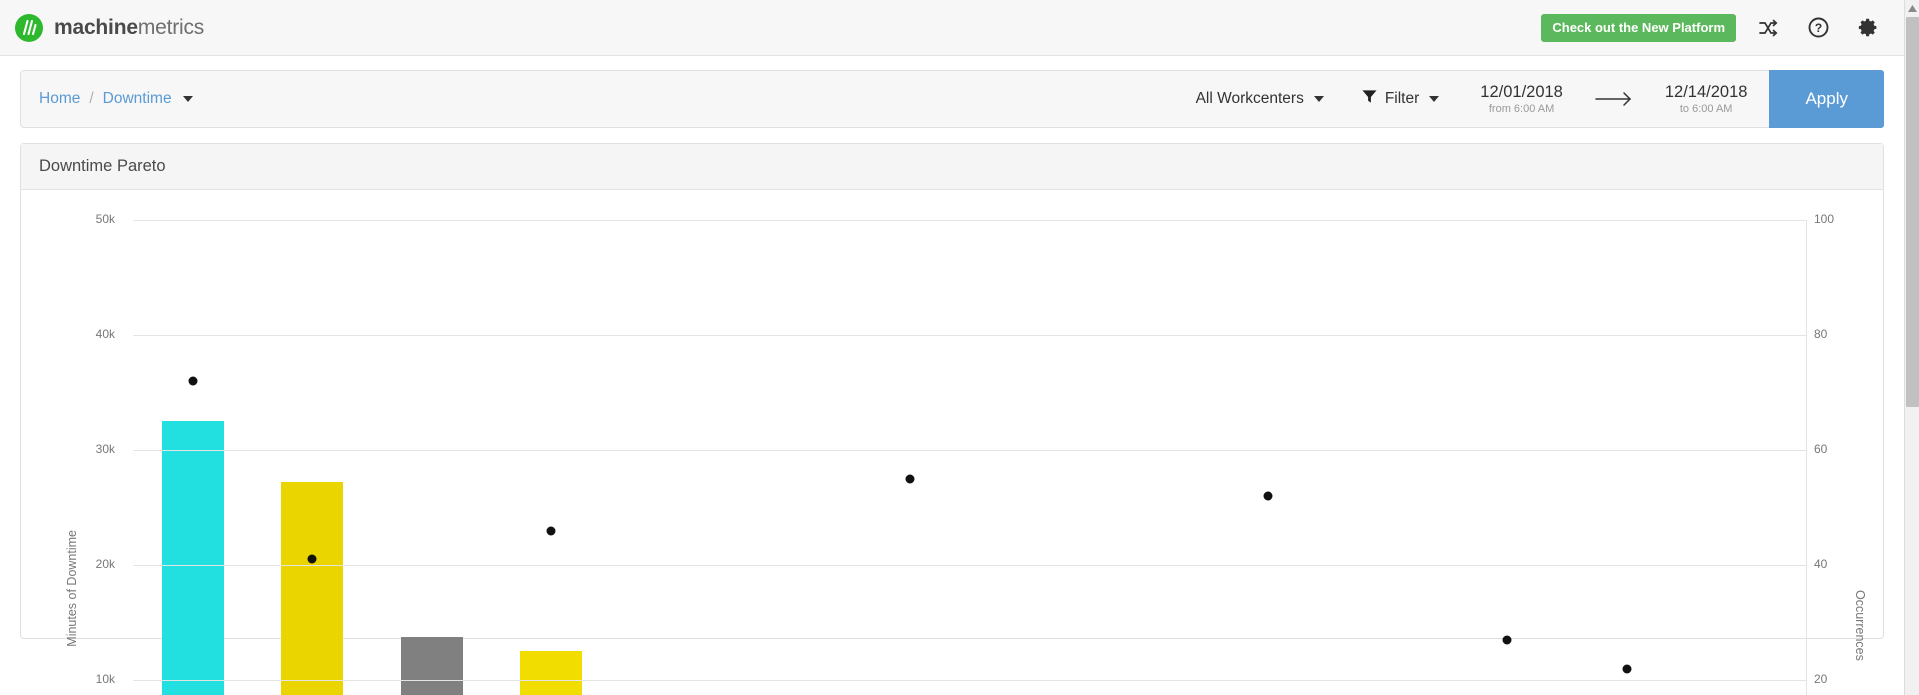 The image size is (1919, 695). I want to click on y-axis-tick-right: 20, so click(1821, 679).